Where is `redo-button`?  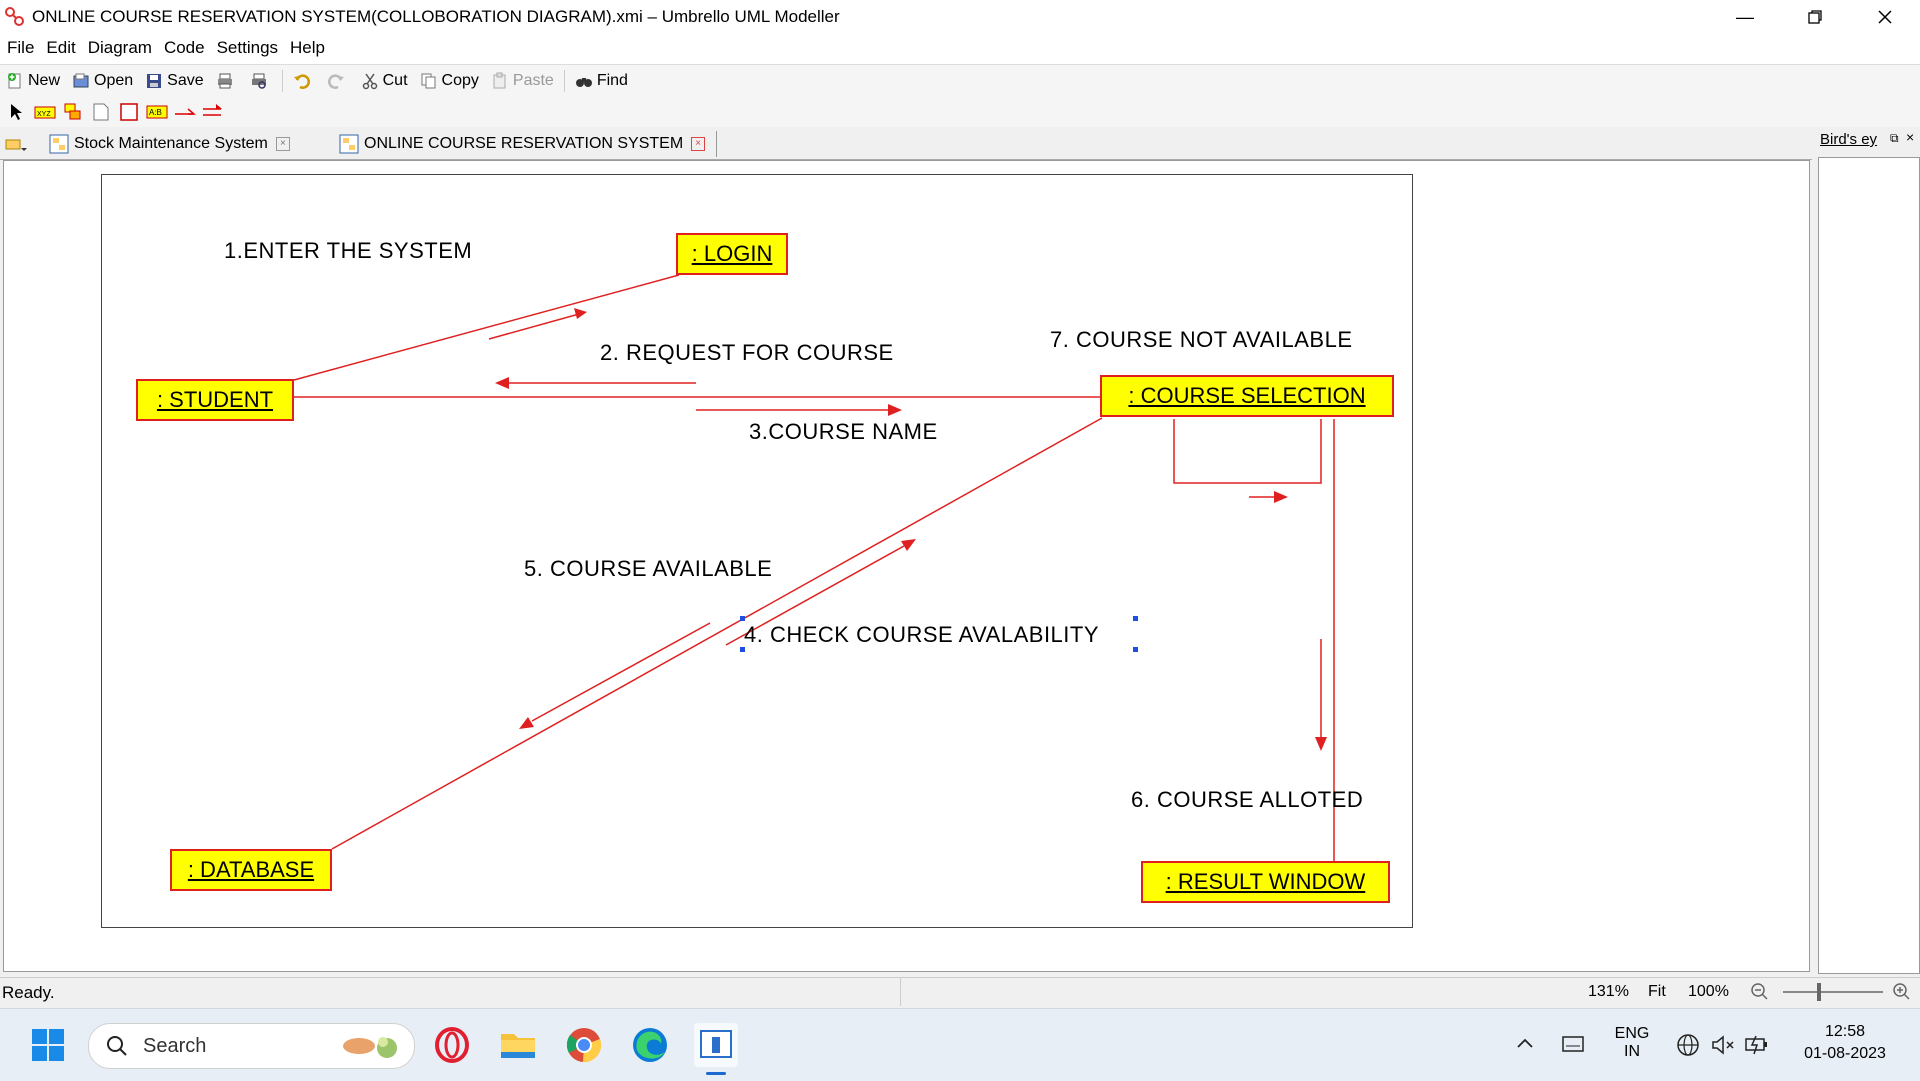
redo-button is located at coordinates (338, 81).